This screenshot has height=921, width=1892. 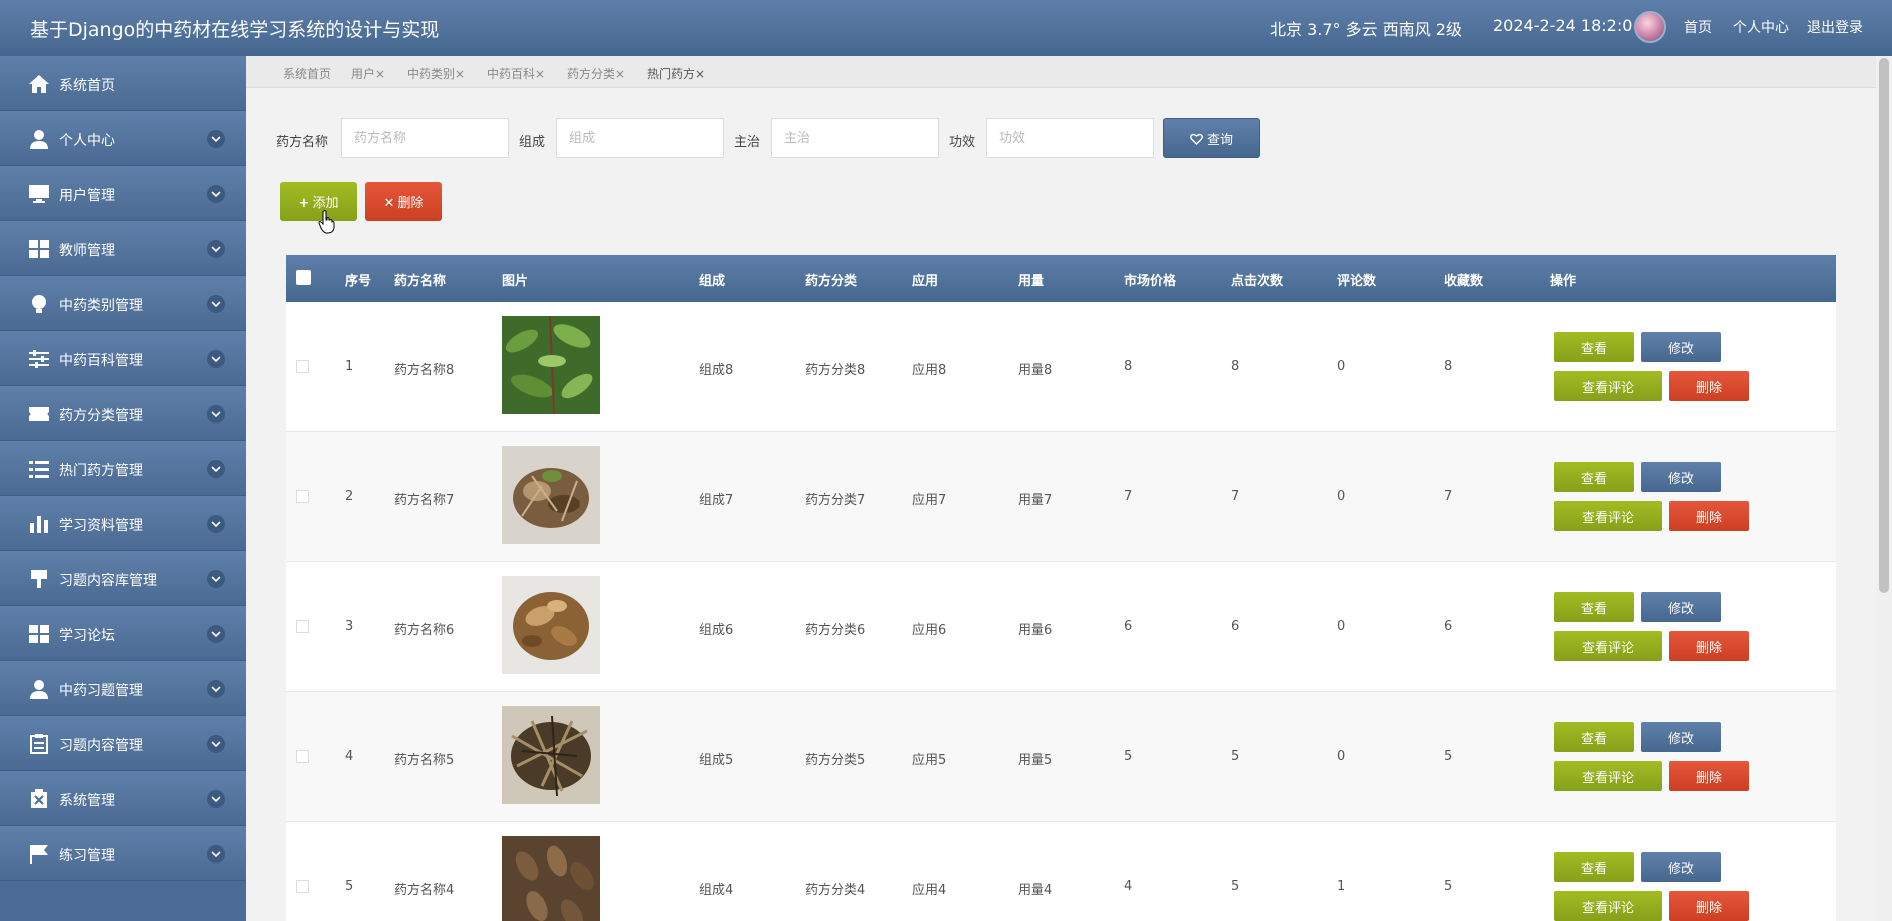 What do you see at coordinates (123, 578) in the screenshot?
I see `sidebar-item-question-bank: 习题内容库管理` at bounding box center [123, 578].